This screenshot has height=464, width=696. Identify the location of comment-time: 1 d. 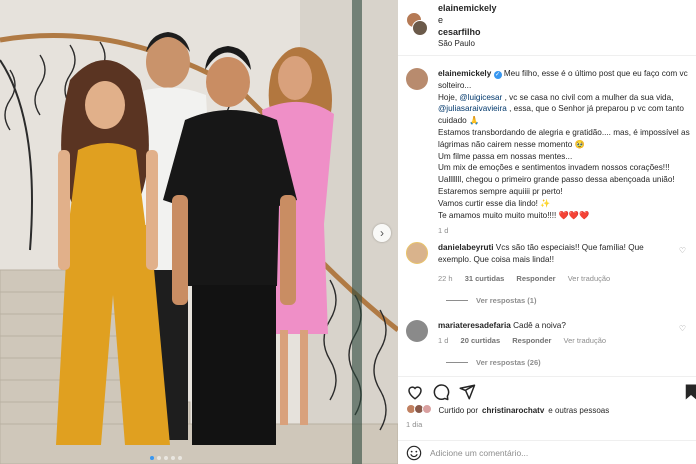
(443, 340).